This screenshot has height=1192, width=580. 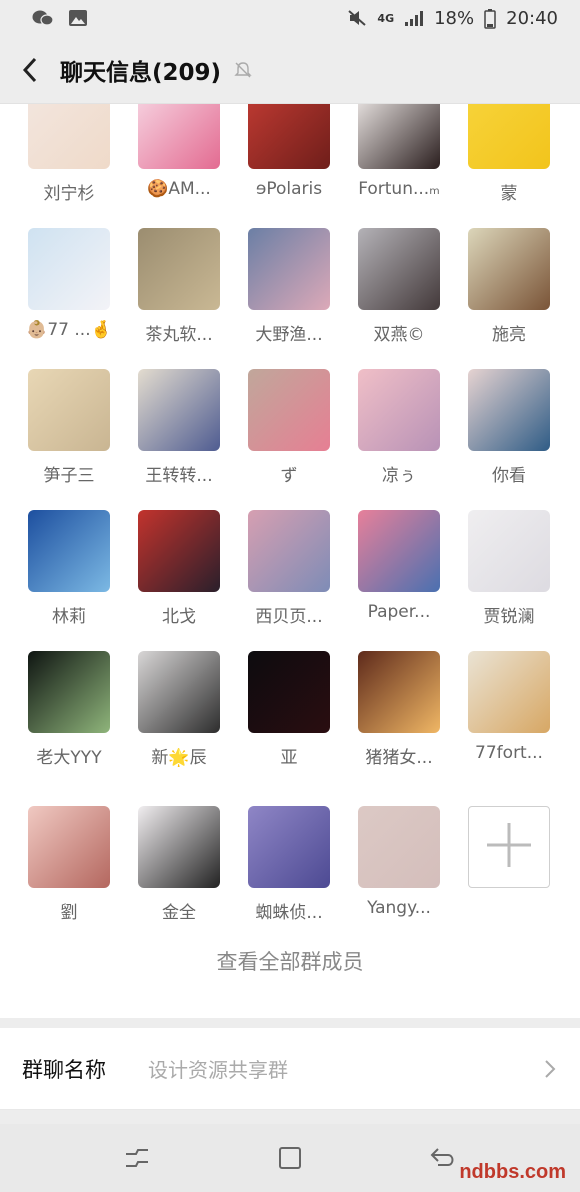 What do you see at coordinates (399, 476) in the screenshot?
I see `member-name: 凉ぅ` at bounding box center [399, 476].